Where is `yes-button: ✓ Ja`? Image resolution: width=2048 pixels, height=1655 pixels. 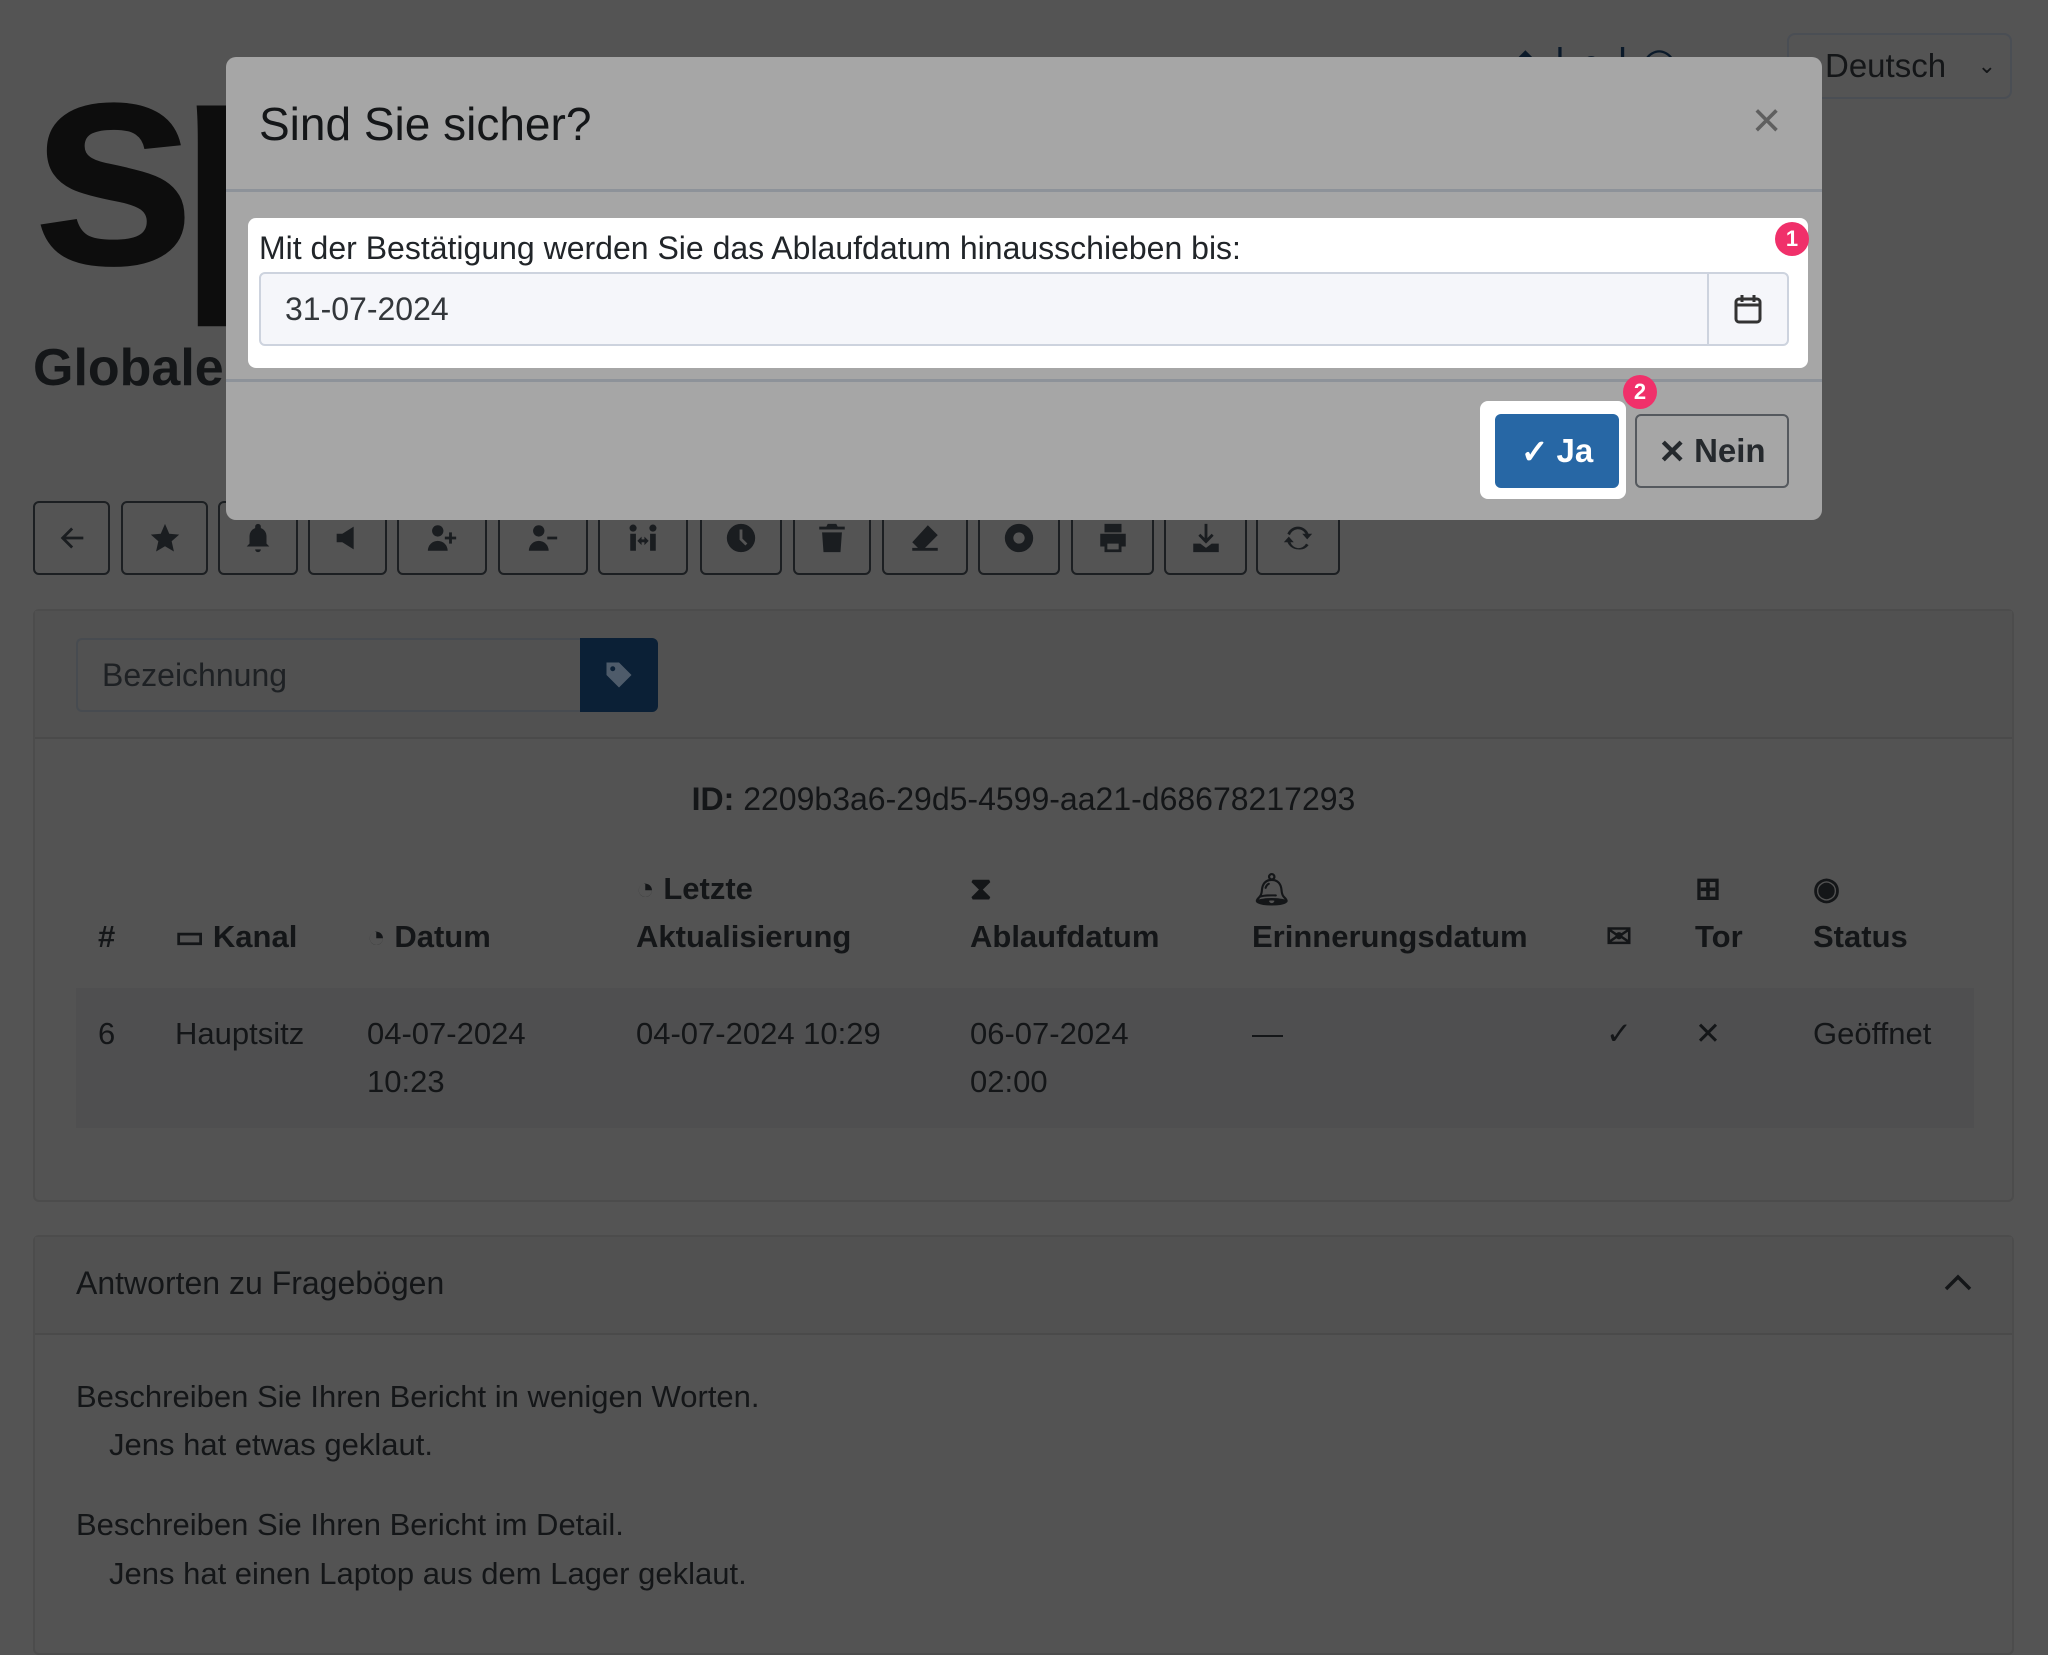
yes-button: ✓ Ja is located at coordinates (1557, 451).